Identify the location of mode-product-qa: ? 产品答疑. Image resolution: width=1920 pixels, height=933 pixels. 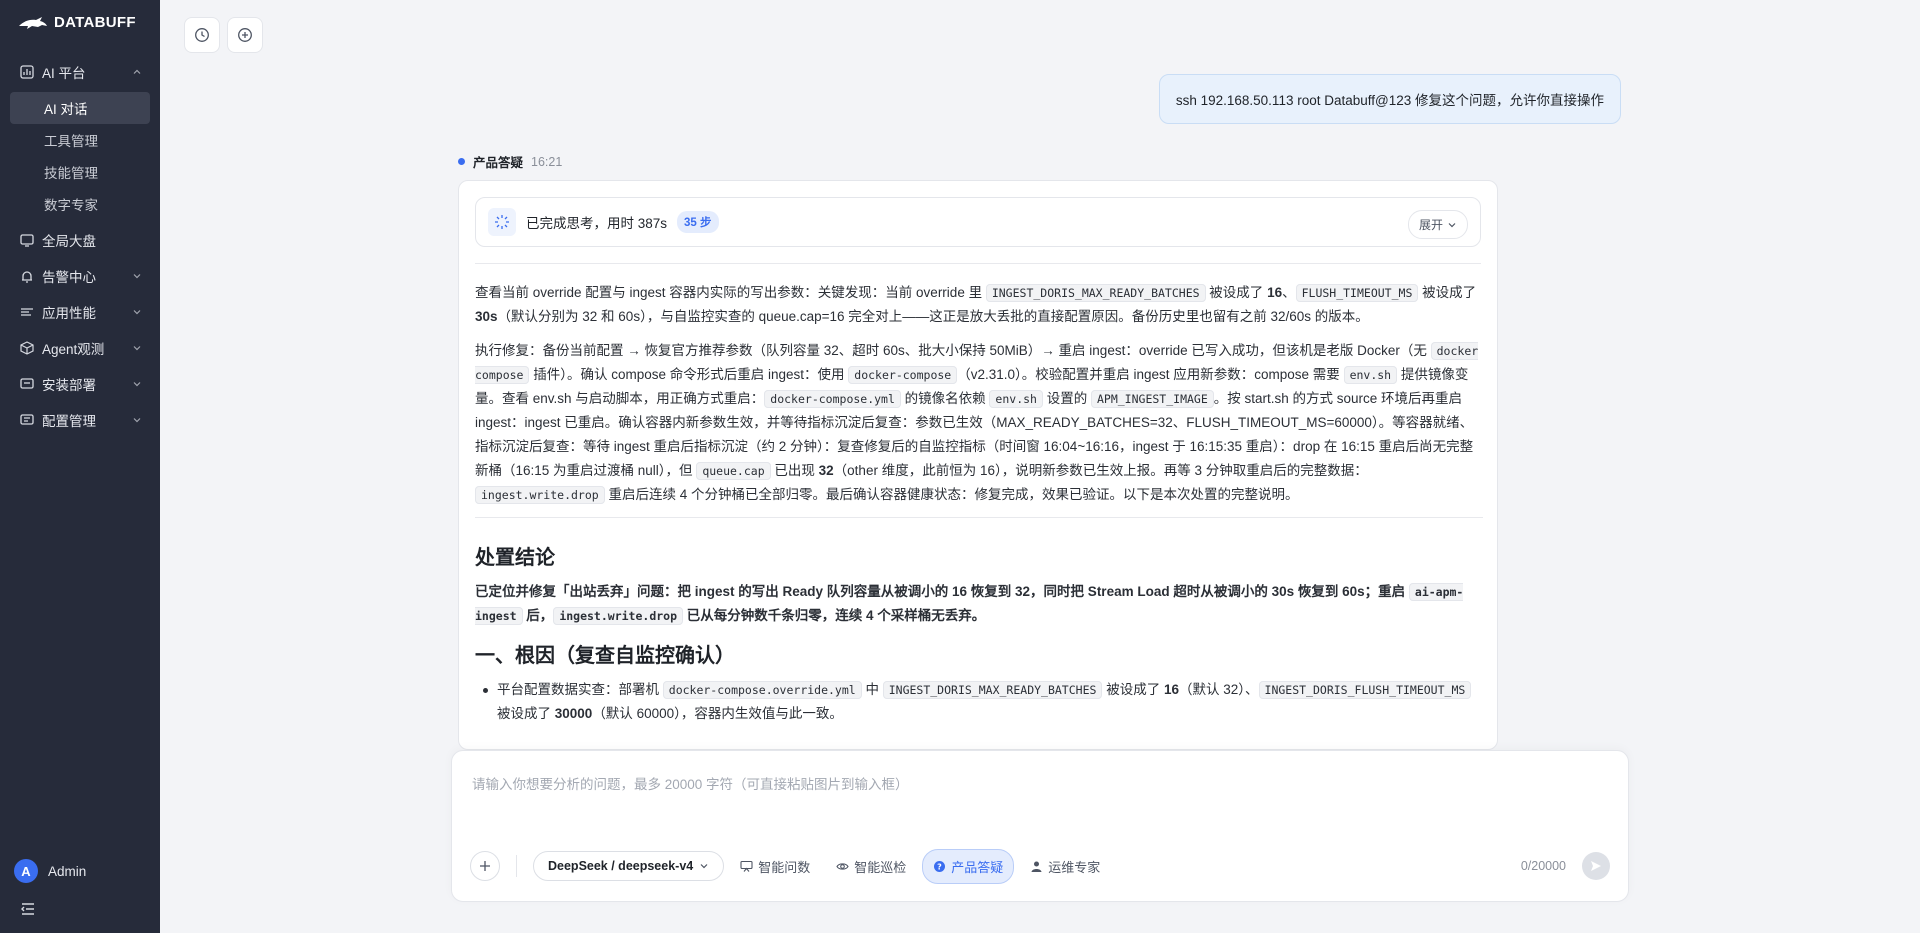
(968, 866).